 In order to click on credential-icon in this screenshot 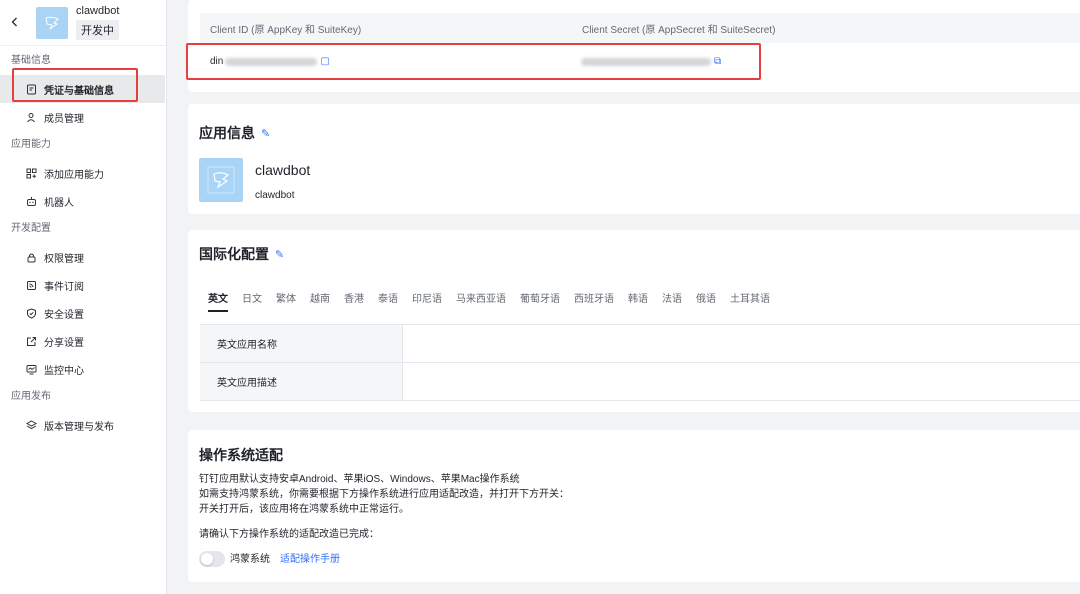, I will do `click(31, 89)`.